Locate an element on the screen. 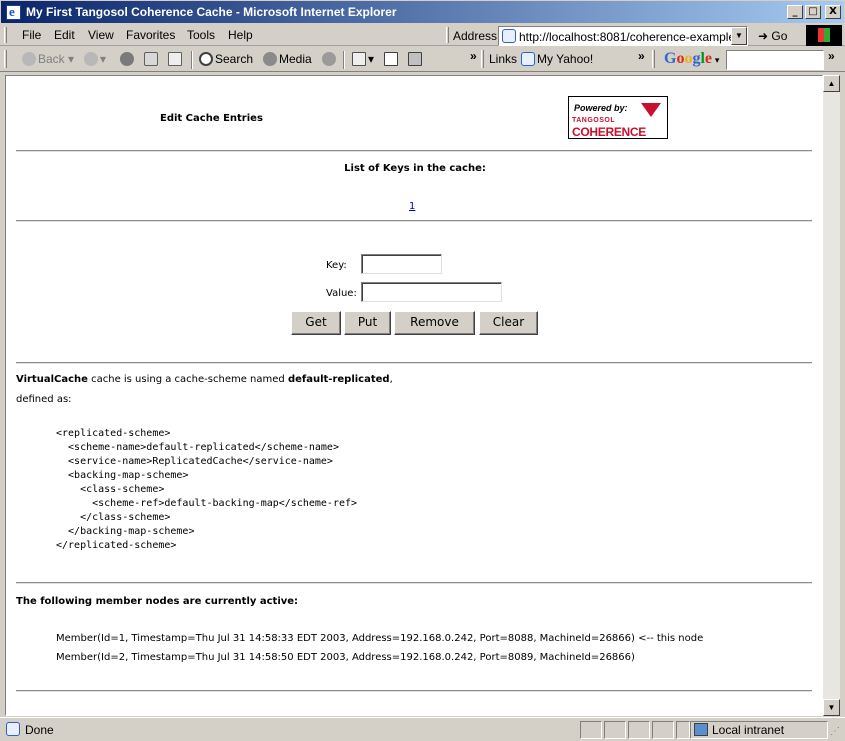  my-yahoo-label: My Yahoo! is located at coordinates (565, 59).